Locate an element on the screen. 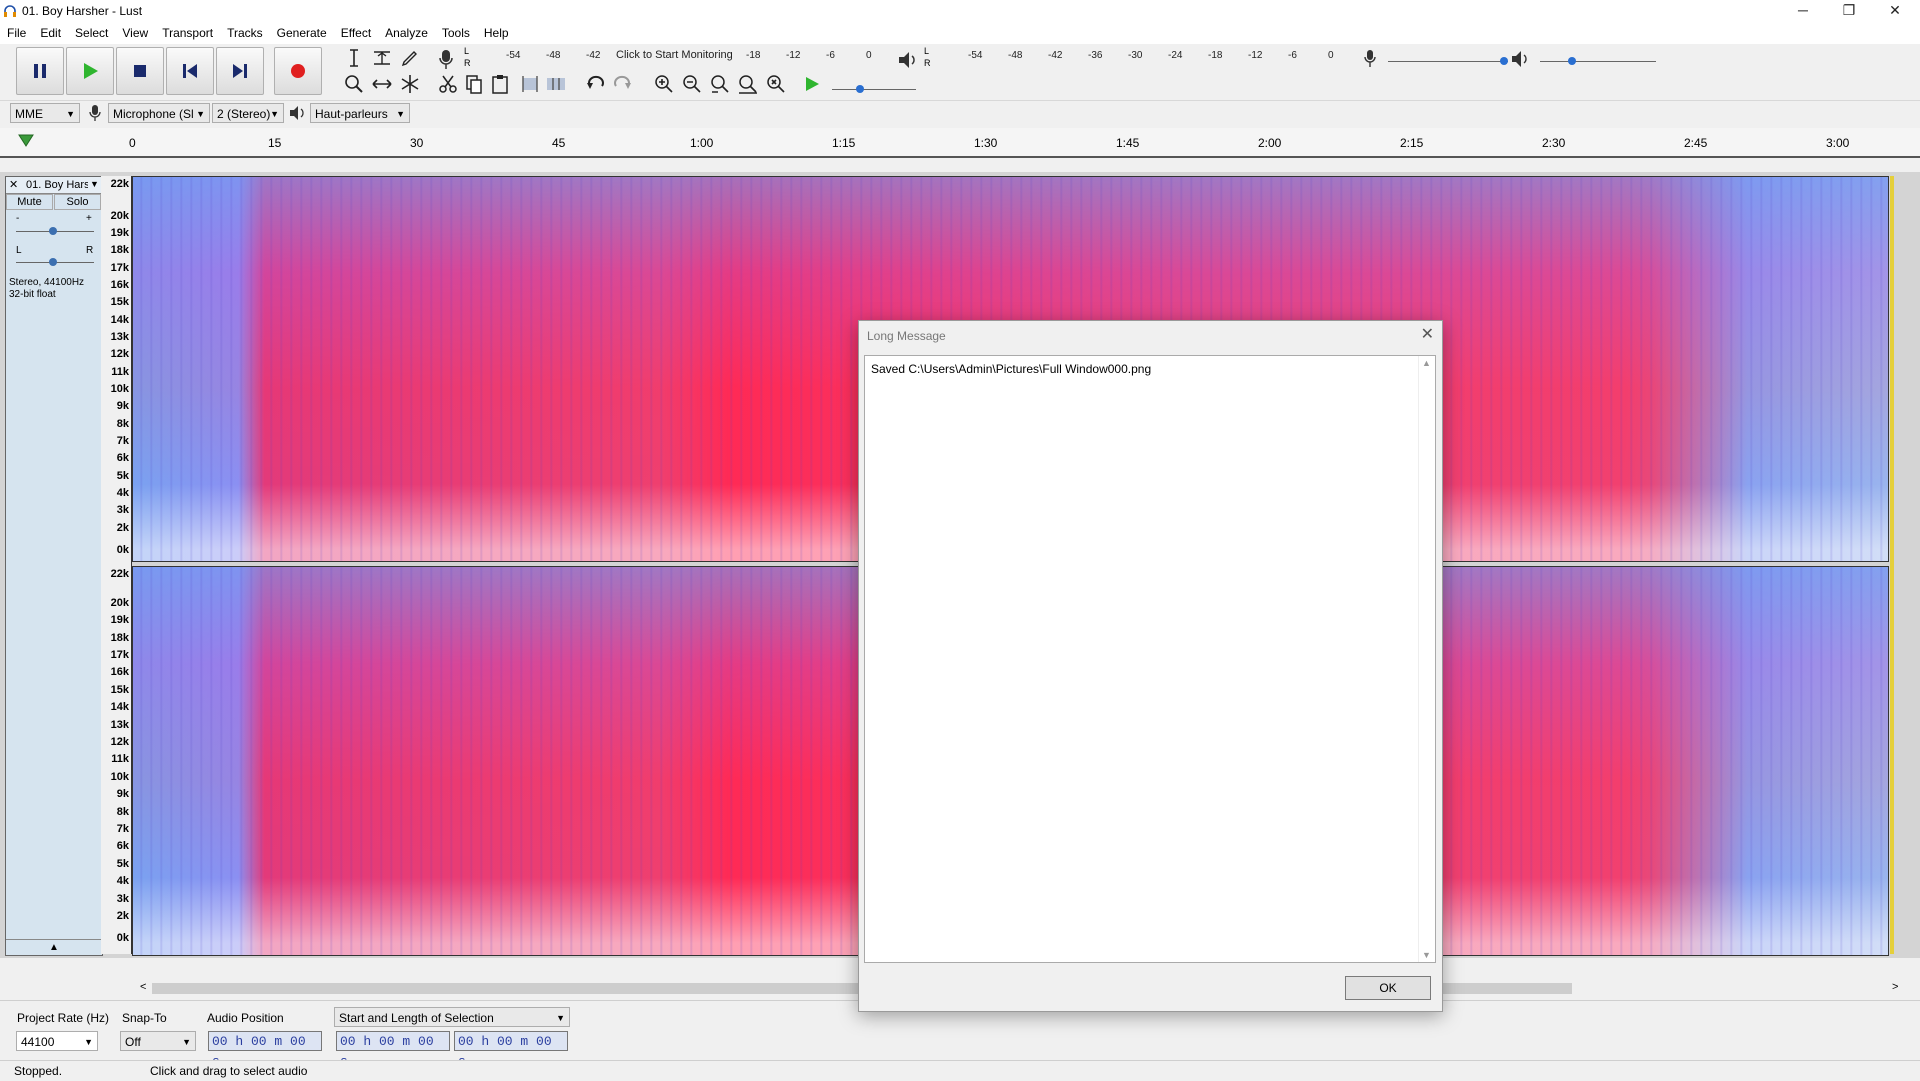 The height and width of the screenshot is (1081, 1920). play-button is located at coordinates (90, 71).